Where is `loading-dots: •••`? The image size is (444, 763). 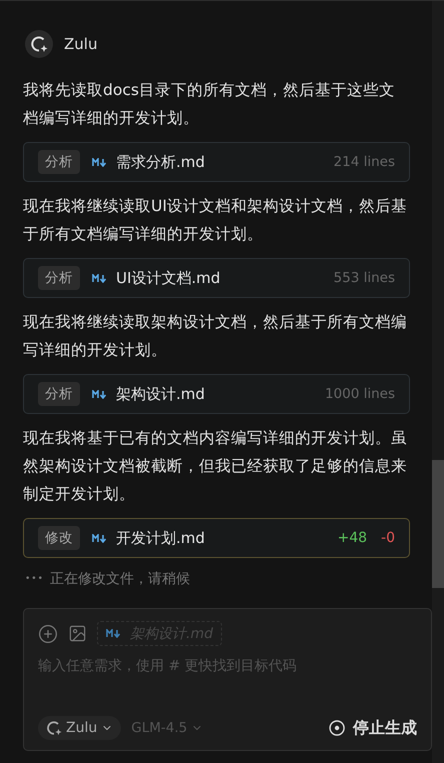 loading-dots: ••• is located at coordinates (34, 579).